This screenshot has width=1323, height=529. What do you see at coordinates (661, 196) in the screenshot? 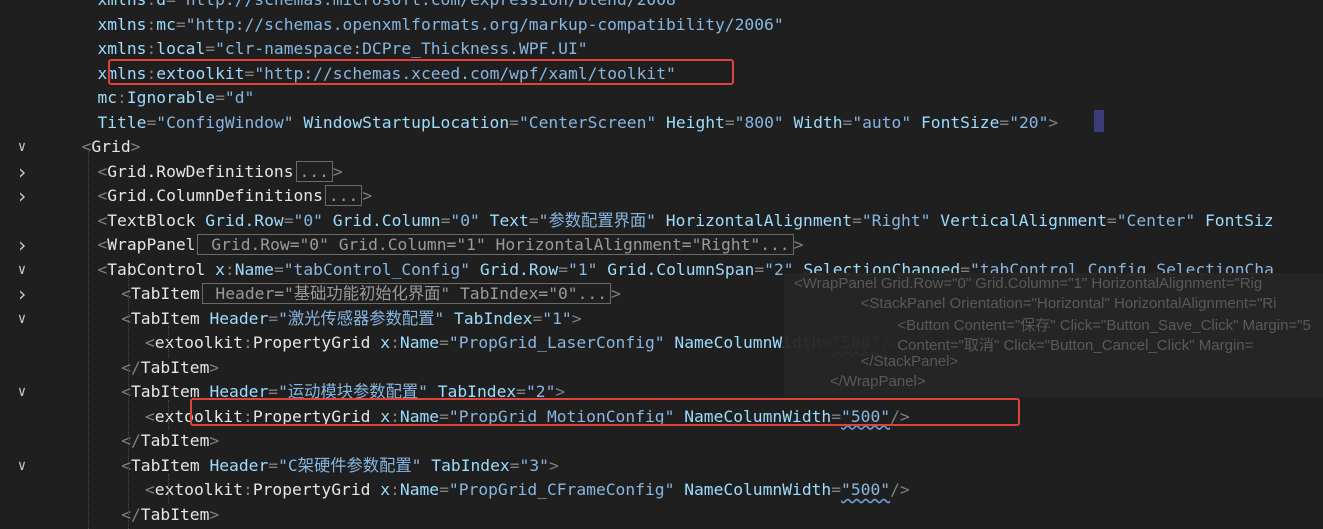
I see `code-line: › <Grid.ColumnDefinitions... >` at bounding box center [661, 196].